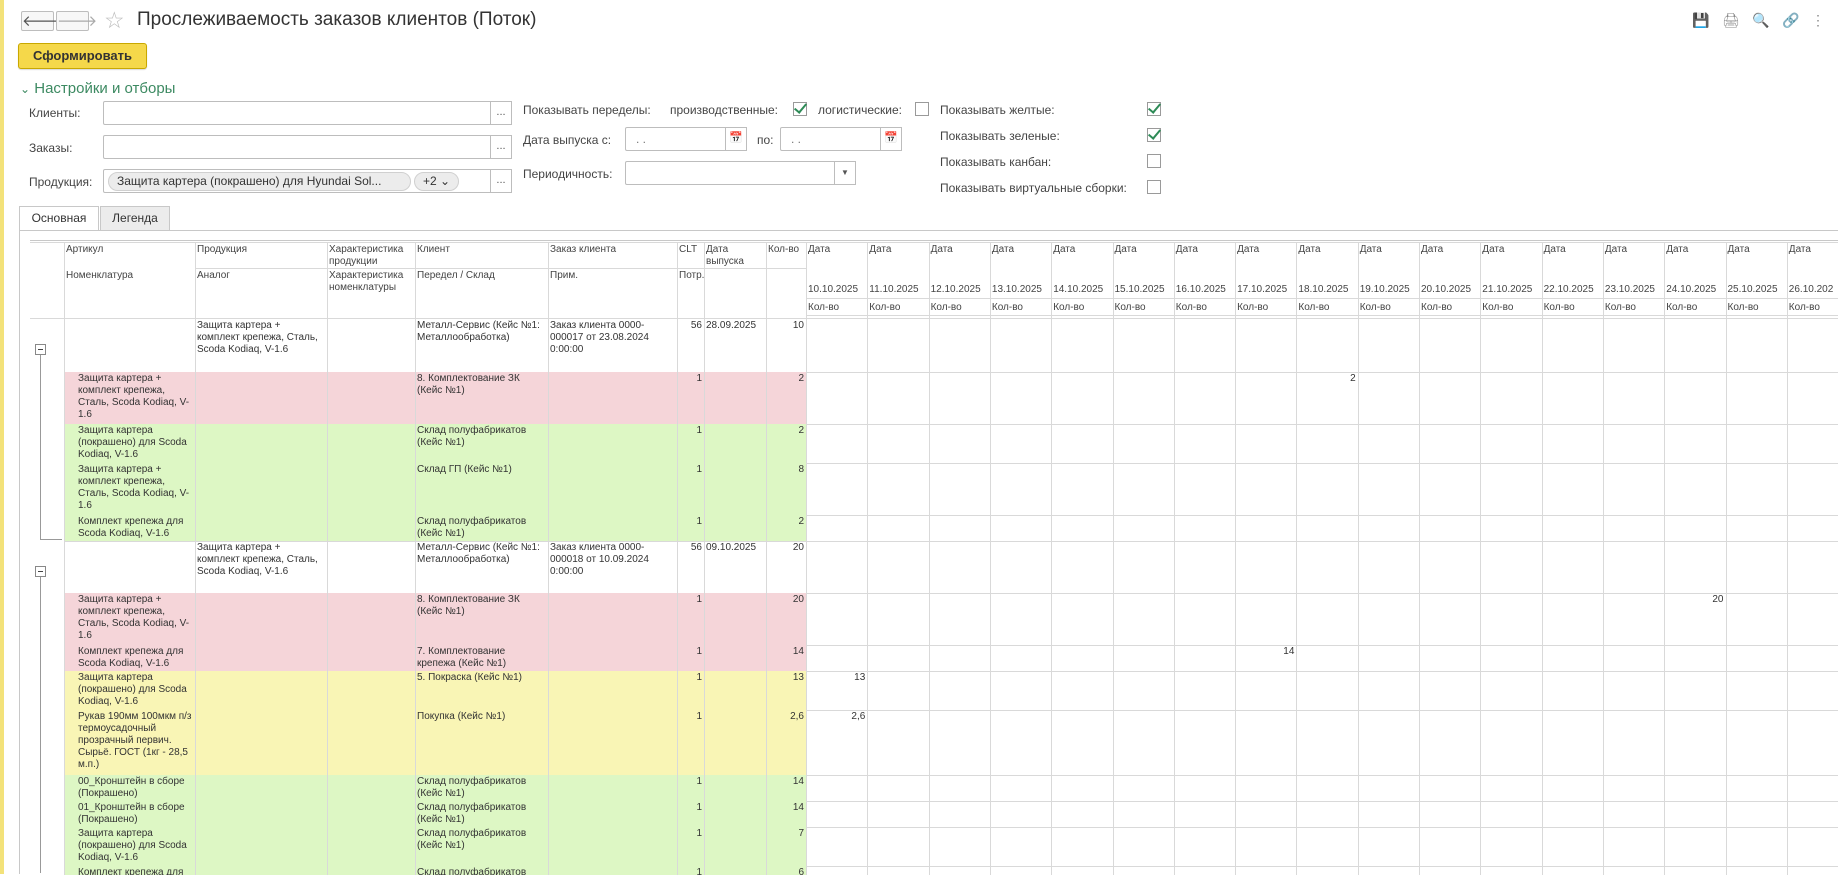 The height and width of the screenshot is (875, 1838). I want to click on release-date-to-field: . ., so click(831, 139).